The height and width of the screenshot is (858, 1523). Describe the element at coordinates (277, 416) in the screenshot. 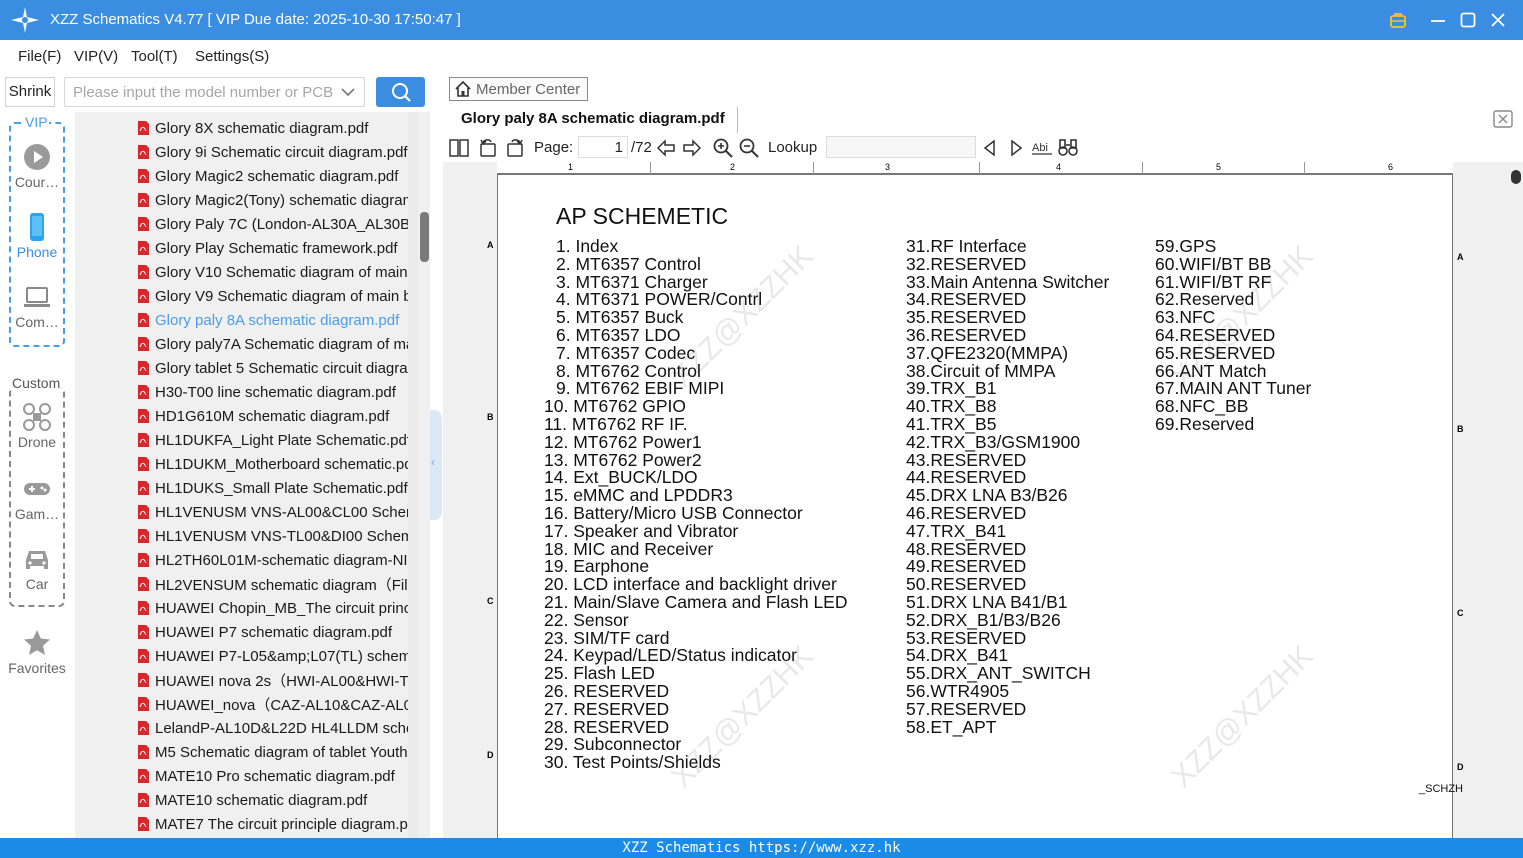

I see `file-list-item: HD1G610M schematic diagram.pdf` at that location.